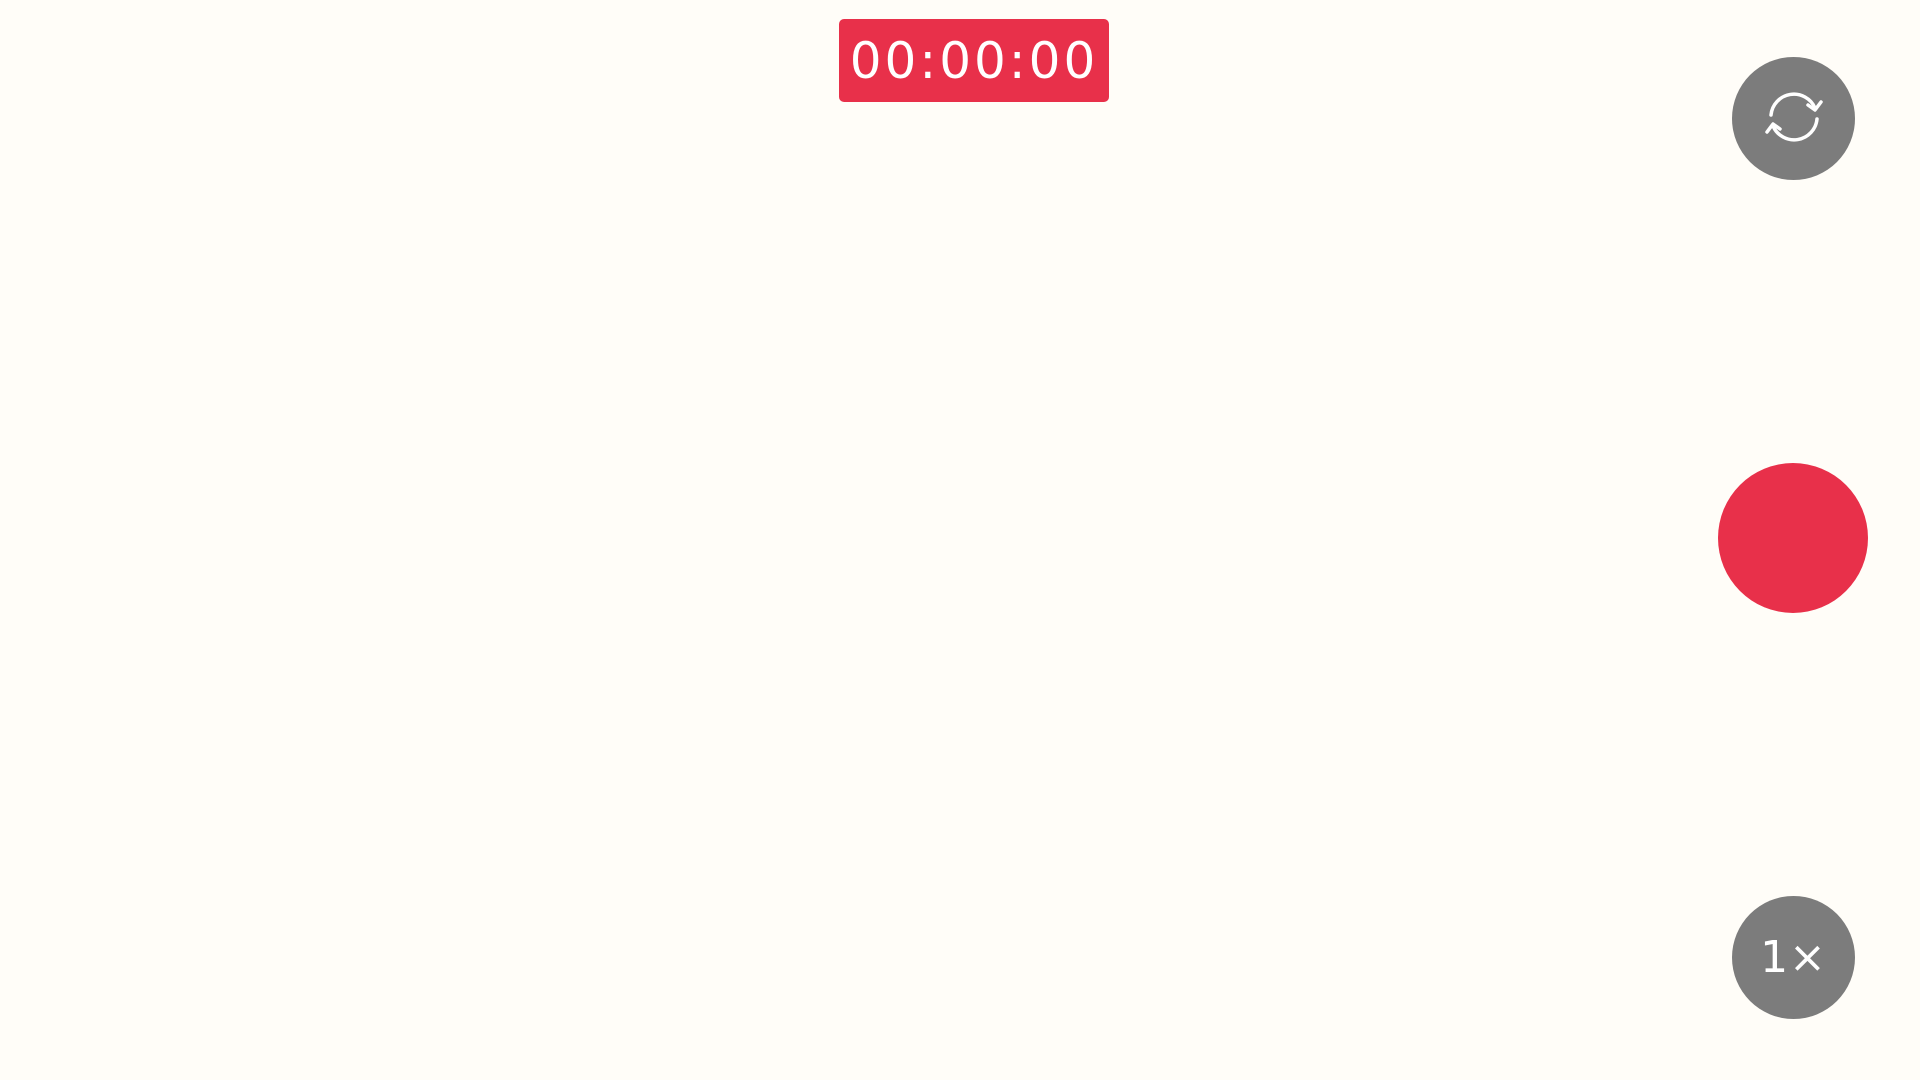 The image size is (1920, 1080). I want to click on recording-timer: 00:00:00, so click(974, 60).